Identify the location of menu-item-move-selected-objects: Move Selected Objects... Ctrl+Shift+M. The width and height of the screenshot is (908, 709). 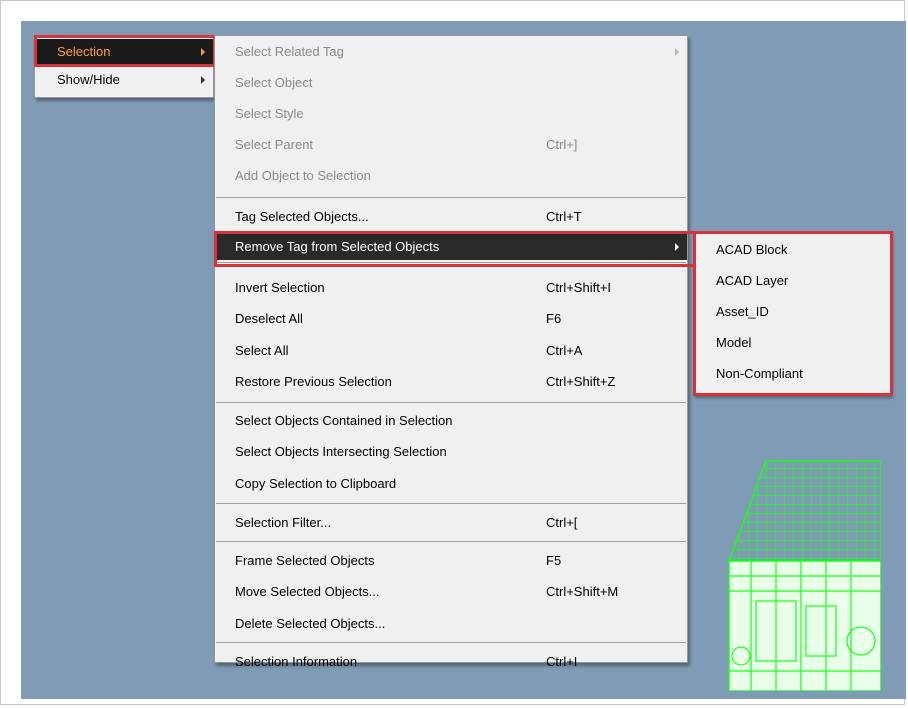
(451, 592).